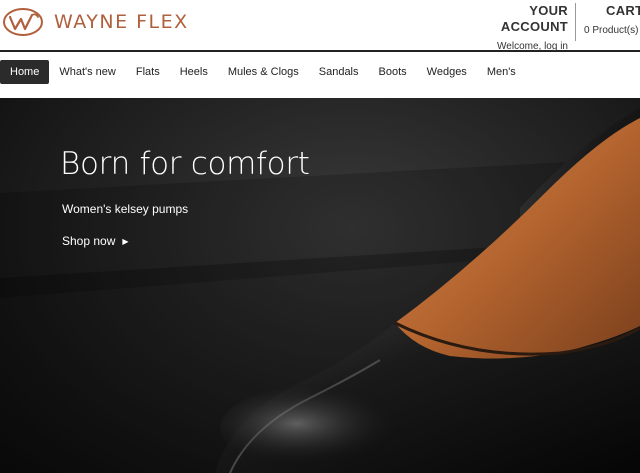 The height and width of the screenshot is (473, 640). What do you see at coordinates (148, 72) in the screenshot?
I see `nav-item-flats: Flats` at bounding box center [148, 72].